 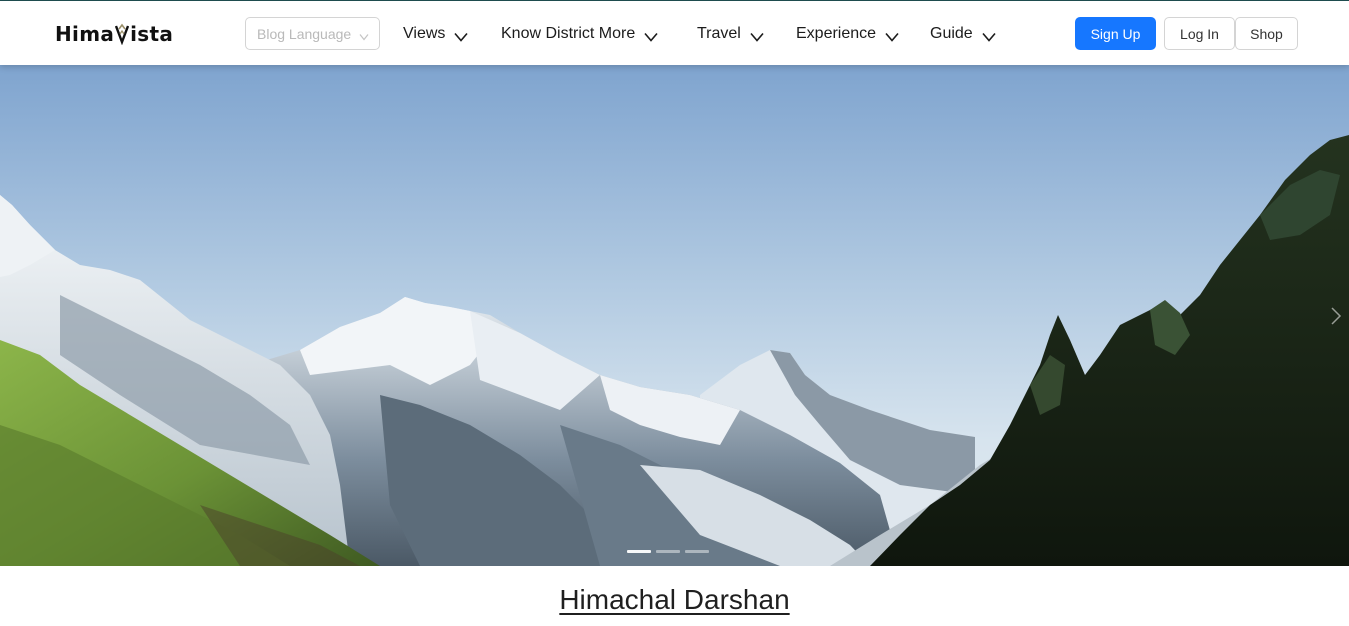 I want to click on nav-know-district-more: Know District More, so click(x=579, y=34).